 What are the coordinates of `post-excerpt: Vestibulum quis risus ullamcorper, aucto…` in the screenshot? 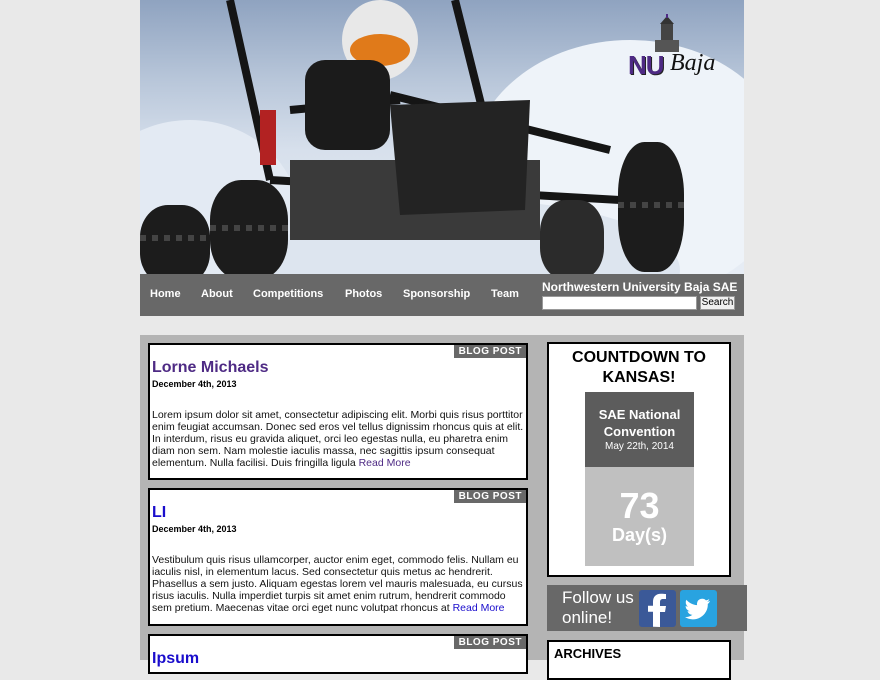 It's located at (339, 584).